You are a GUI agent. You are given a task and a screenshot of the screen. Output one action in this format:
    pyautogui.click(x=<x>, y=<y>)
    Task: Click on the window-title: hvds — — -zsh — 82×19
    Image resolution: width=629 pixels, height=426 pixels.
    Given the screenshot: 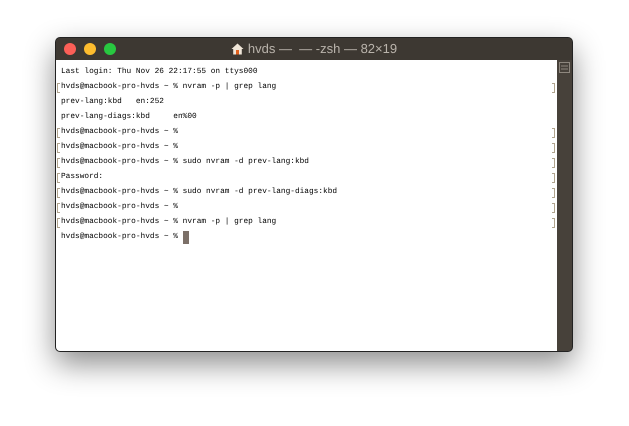 What is the action you would take?
    pyautogui.click(x=323, y=49)
    